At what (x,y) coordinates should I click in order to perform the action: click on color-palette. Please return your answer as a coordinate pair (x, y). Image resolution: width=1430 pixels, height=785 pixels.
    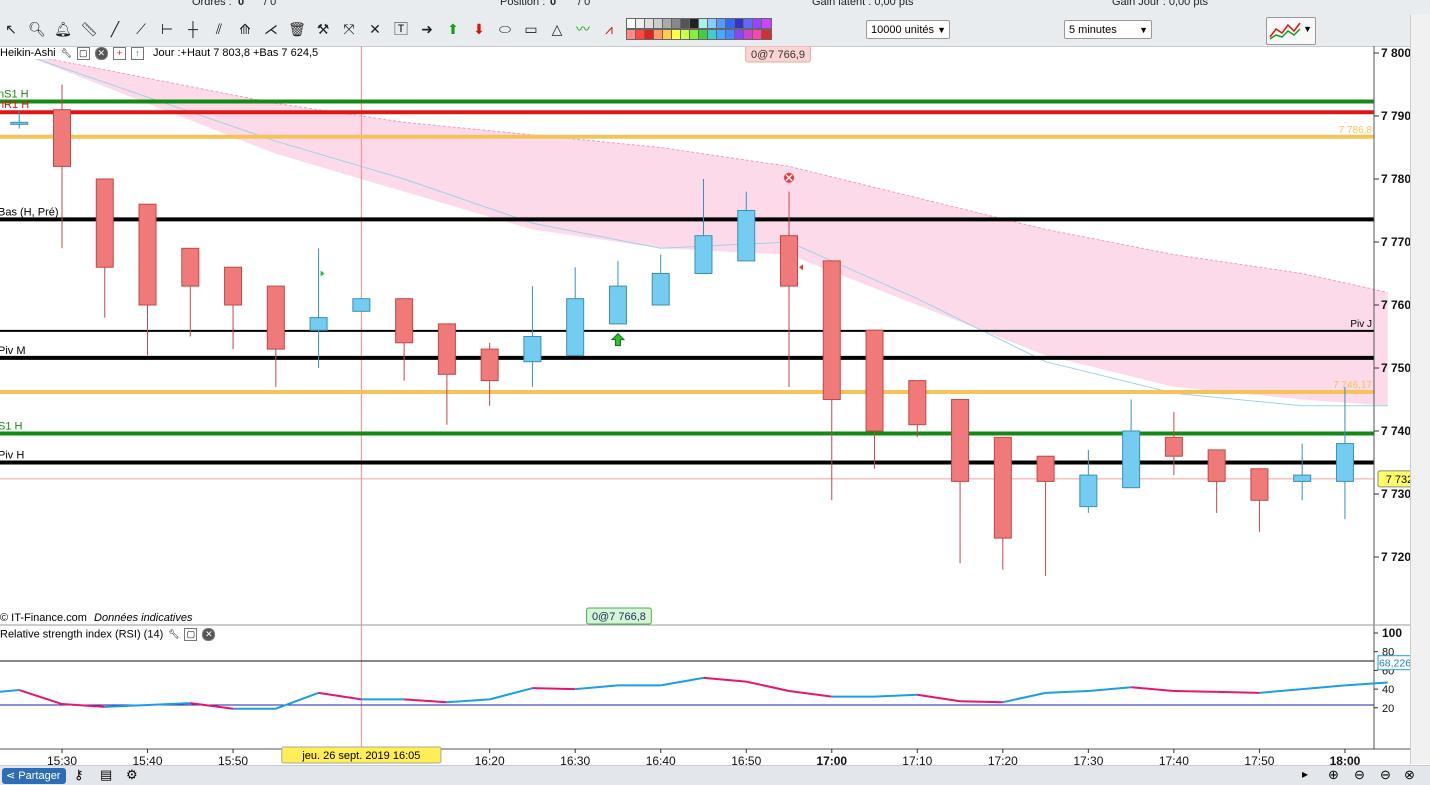
    Looking at the image, I should click on (701, 30).